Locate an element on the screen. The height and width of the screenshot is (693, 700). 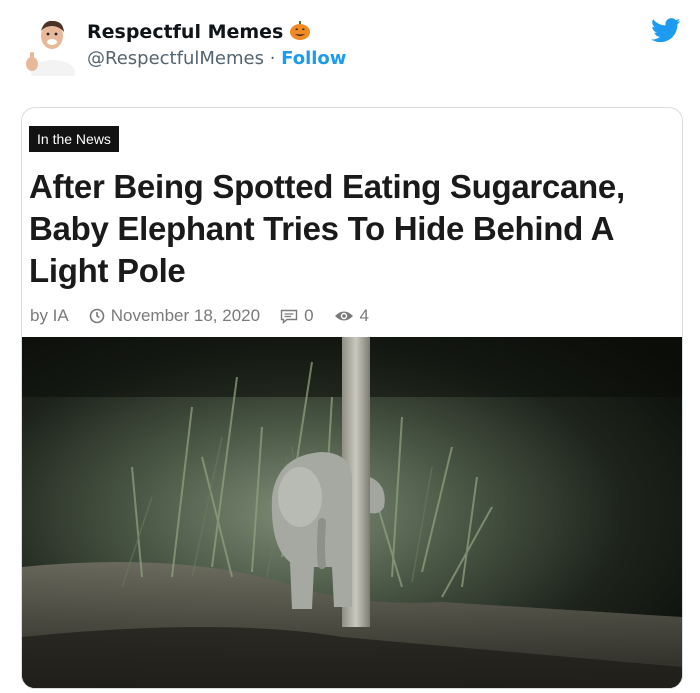
article-meta: by IA November 18, 2020 0 4 is located at coordinates (199, 316).